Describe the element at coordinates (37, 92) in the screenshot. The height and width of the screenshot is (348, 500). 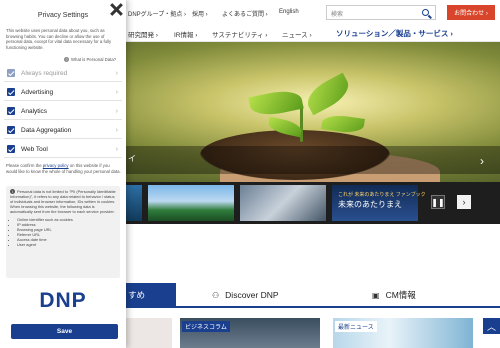
I see `category-label: Advertising` at that location.